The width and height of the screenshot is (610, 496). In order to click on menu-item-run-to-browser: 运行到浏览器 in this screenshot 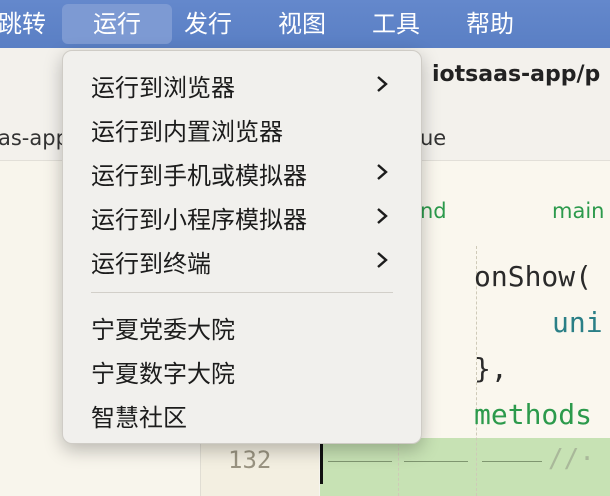, I will do `click(242, 84)`.